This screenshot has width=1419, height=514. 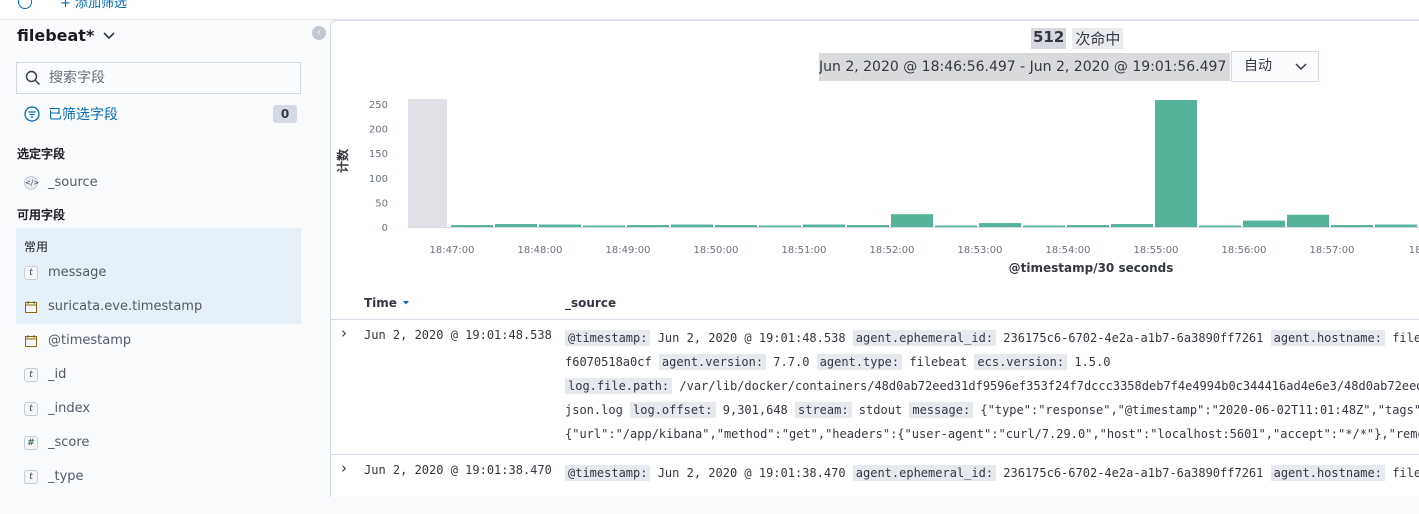 I want to click on y-tick-label: 150, so click(x=378, y=154).